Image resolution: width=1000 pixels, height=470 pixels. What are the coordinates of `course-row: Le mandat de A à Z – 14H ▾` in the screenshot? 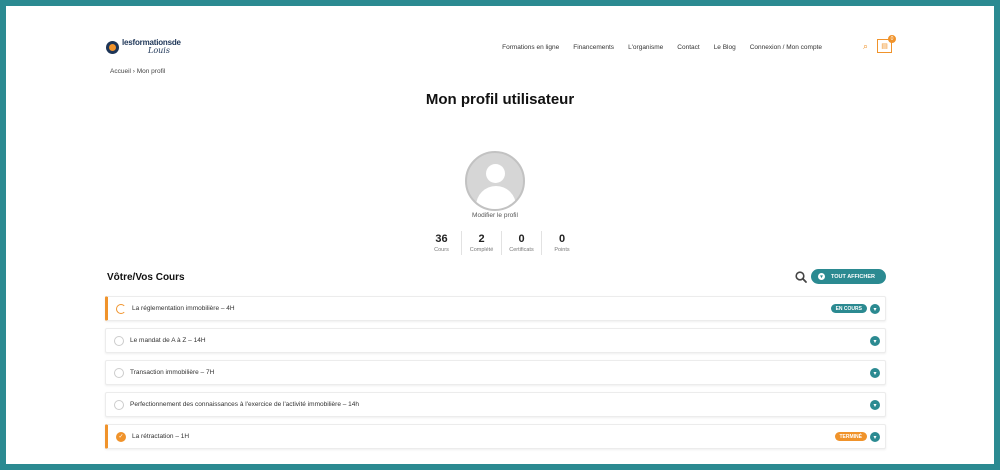 It's located at (495, 340).